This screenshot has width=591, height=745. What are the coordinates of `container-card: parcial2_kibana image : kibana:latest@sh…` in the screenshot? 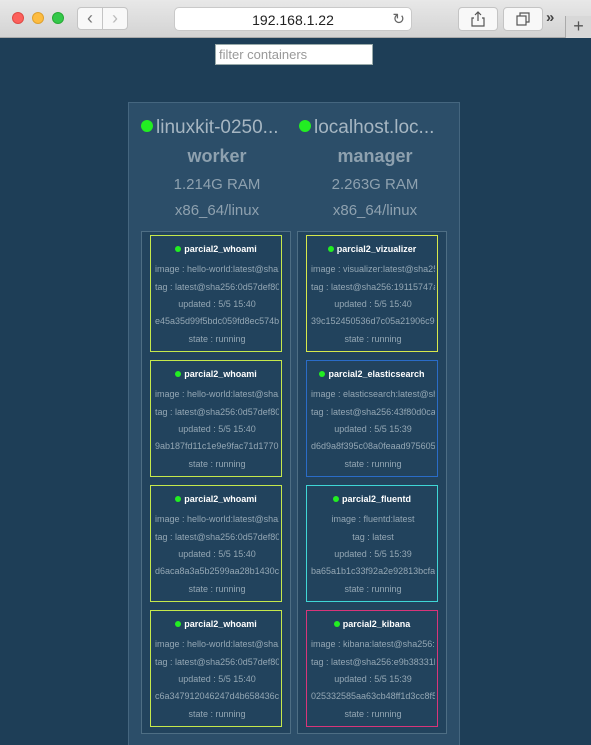 It's located at (372, 668).